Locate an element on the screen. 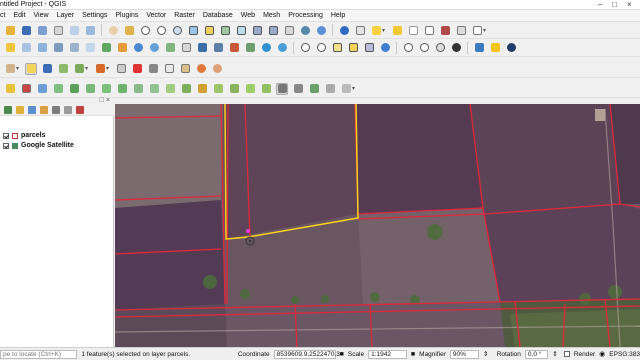 The image size is (640, 360). pan-to-selection-icon is located at coordinates (129, 30).